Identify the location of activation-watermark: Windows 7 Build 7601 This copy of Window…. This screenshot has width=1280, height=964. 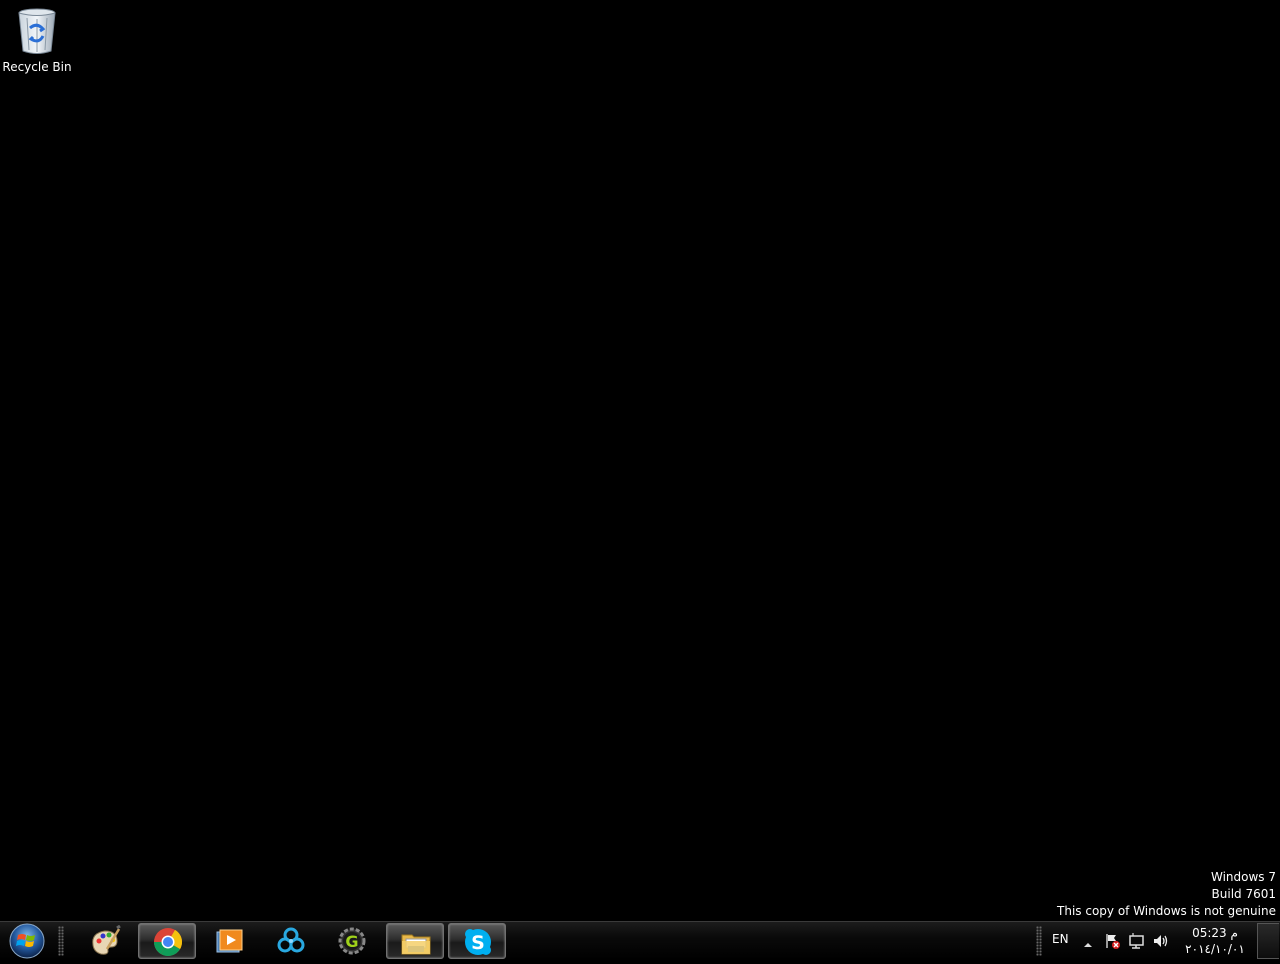
(1166, 894).